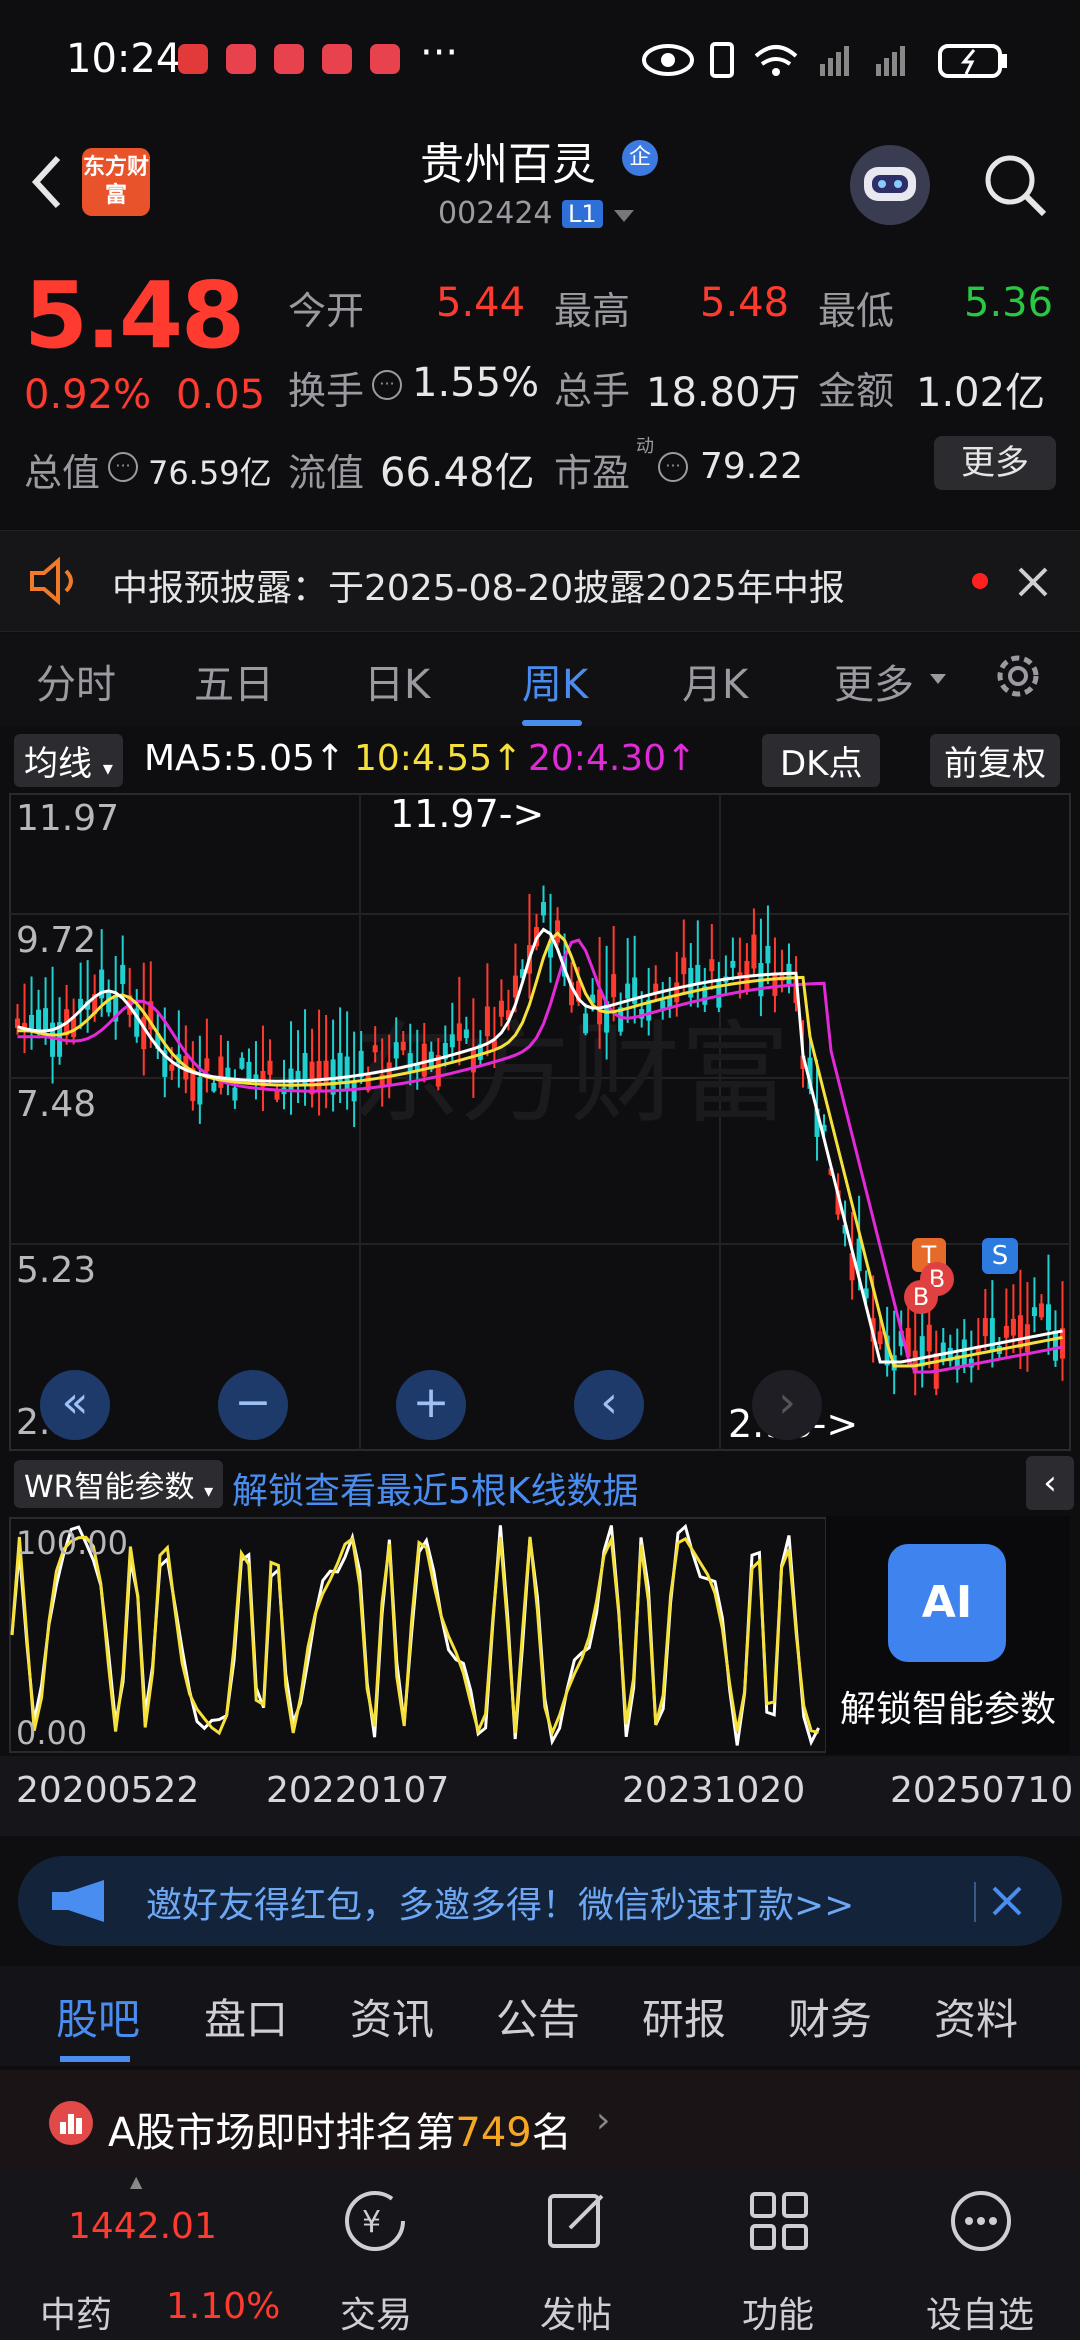  What do you see at coordinates (1009, 303) in the screenshot?
I see `low-value: 5.36` at bounding box center [1009, 303].